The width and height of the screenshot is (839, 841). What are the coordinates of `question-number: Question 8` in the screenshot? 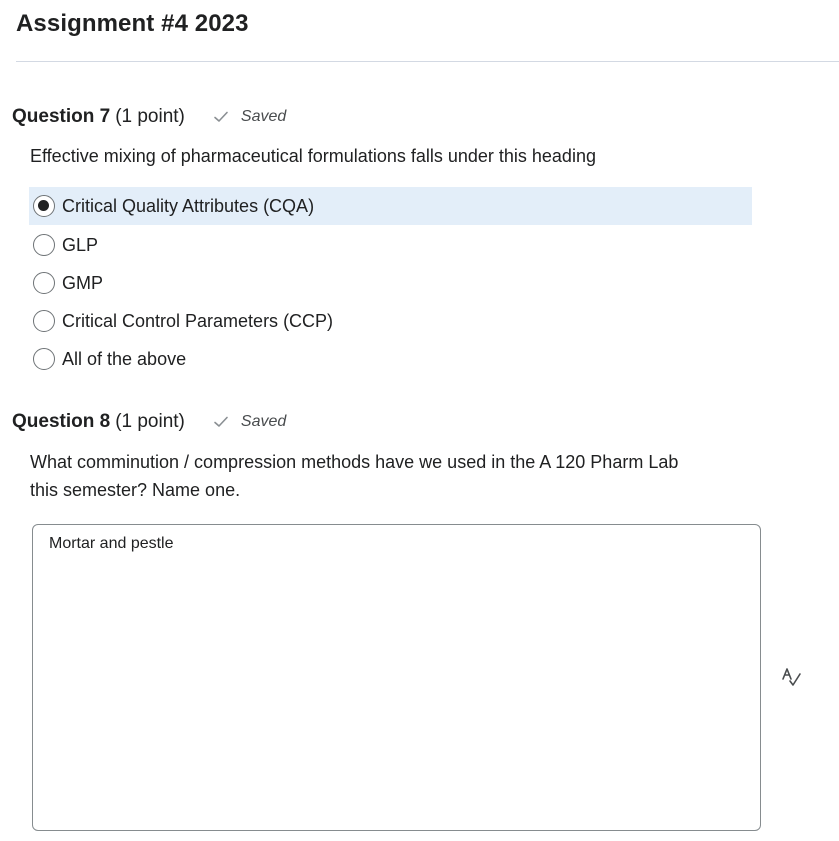 It's located at (61, 421).